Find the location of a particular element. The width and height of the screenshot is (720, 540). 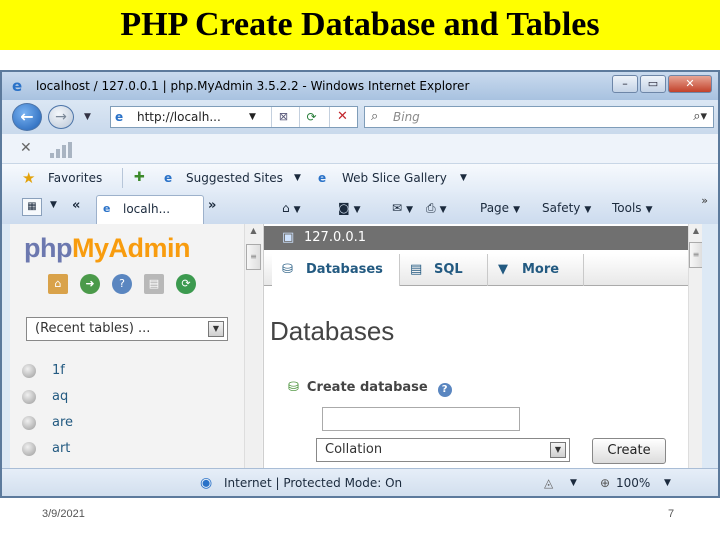

database-item: art is located at coordinates (132, 449).